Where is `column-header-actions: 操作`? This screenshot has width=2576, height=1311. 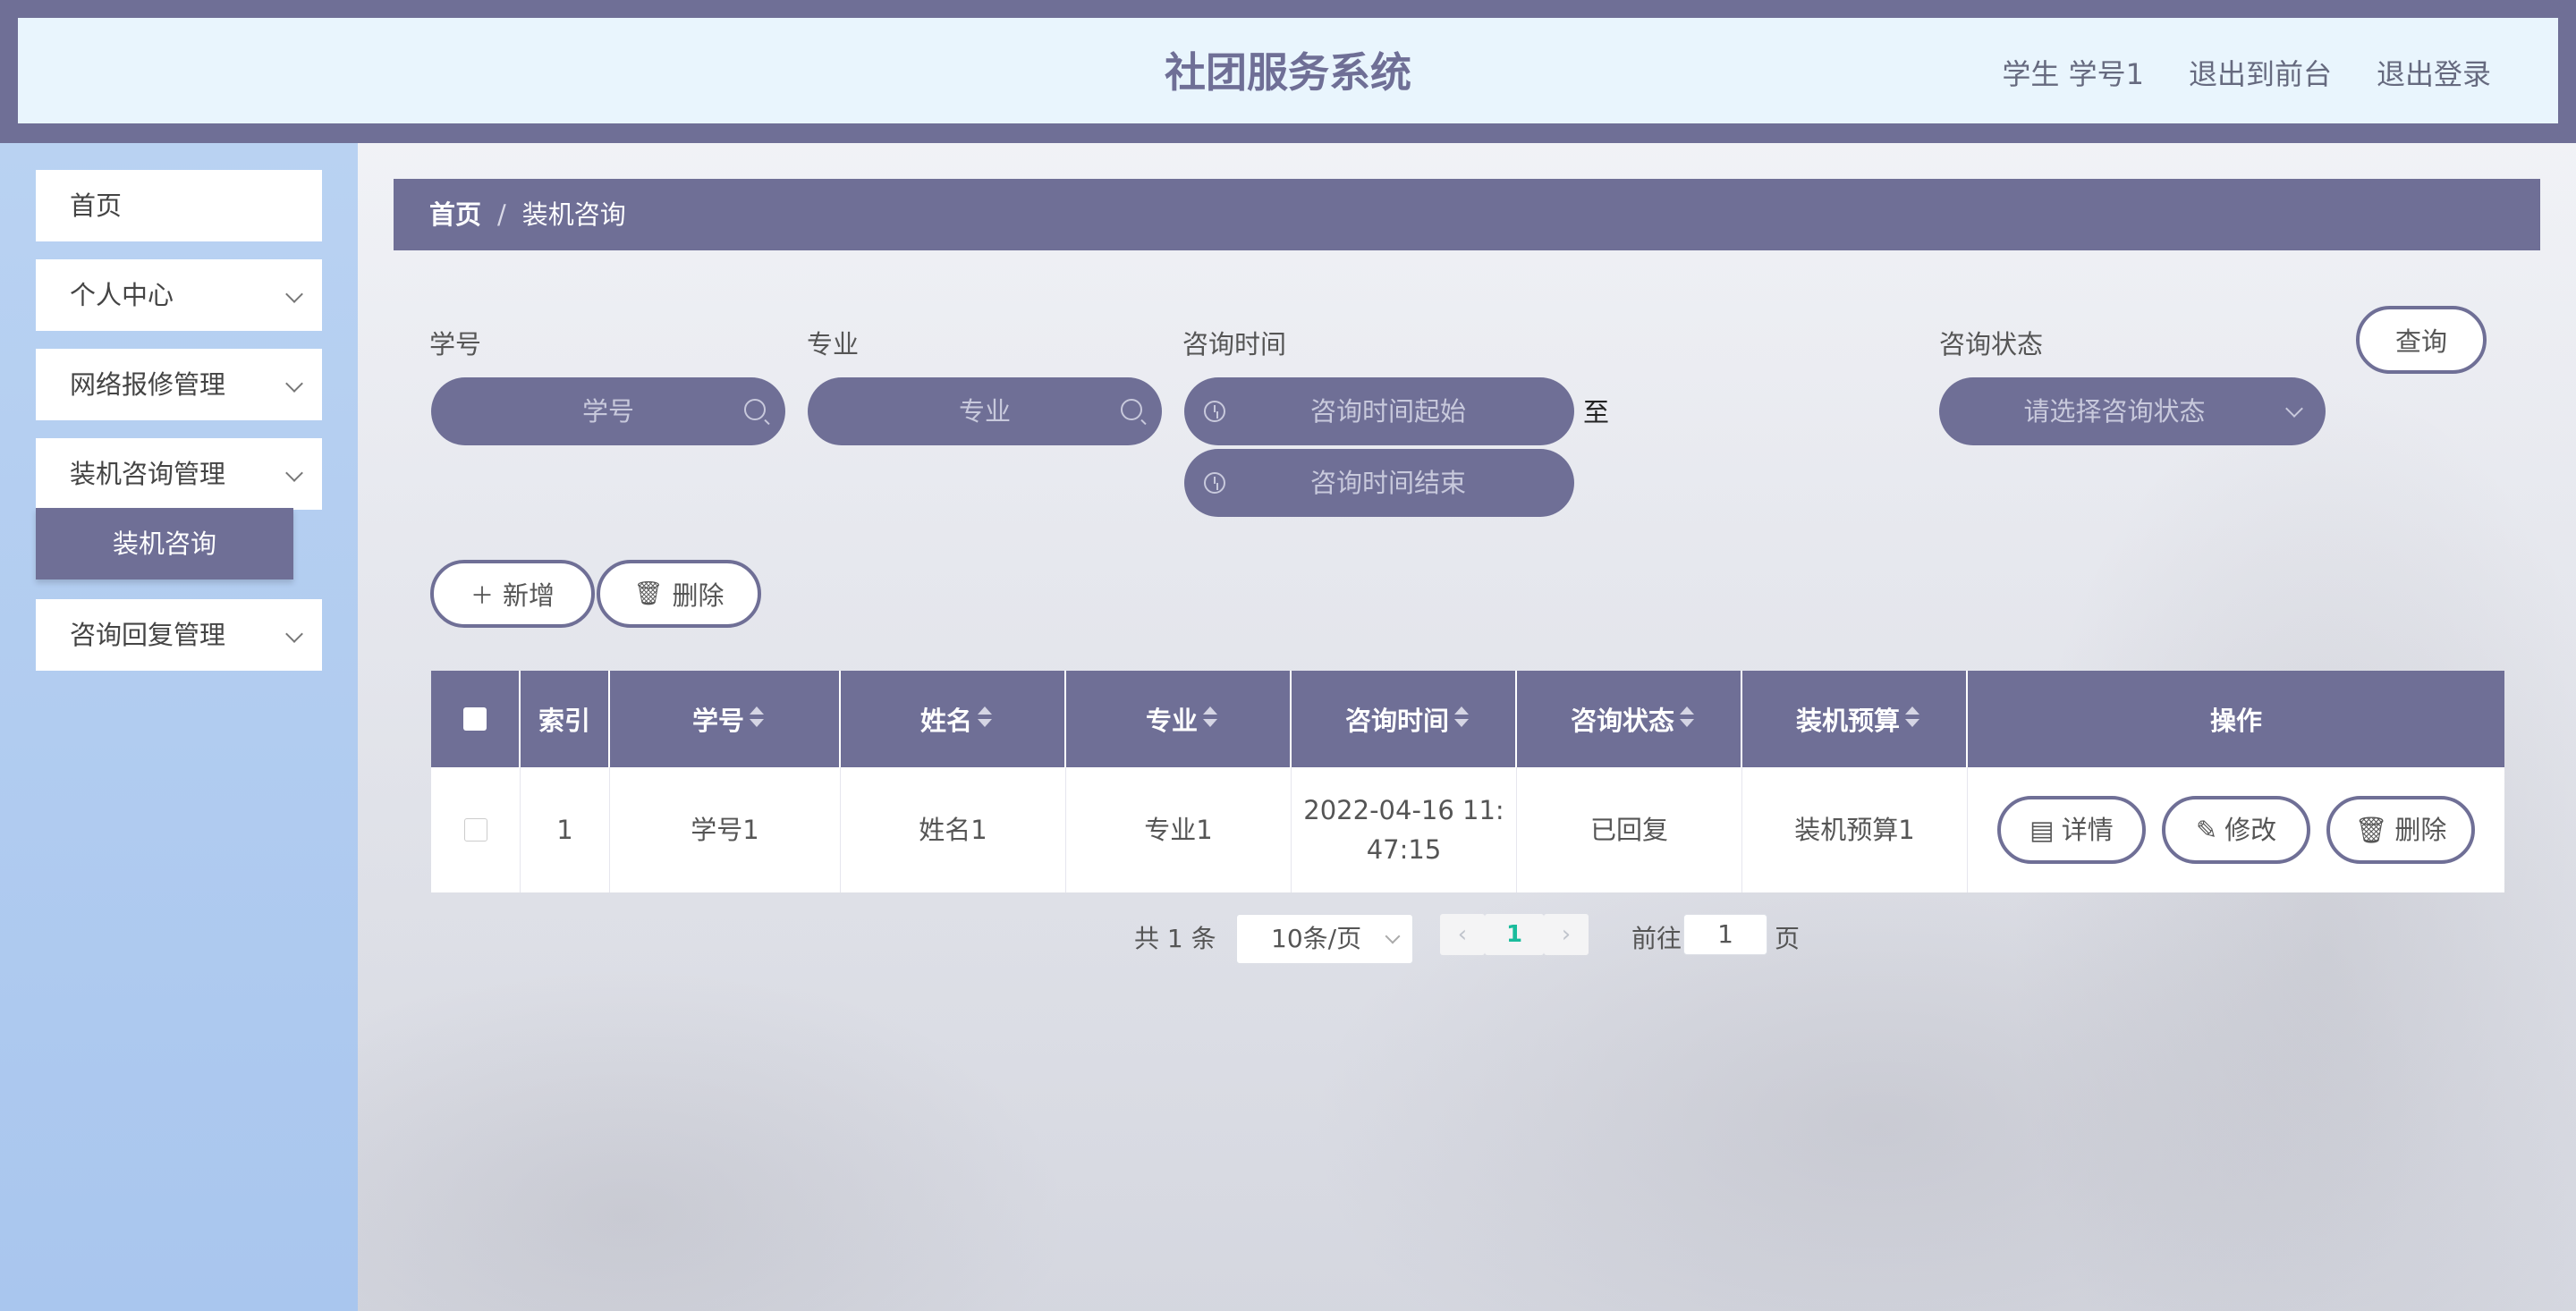 column-header-actions: 操作 is located at coordinates (2236, 719).